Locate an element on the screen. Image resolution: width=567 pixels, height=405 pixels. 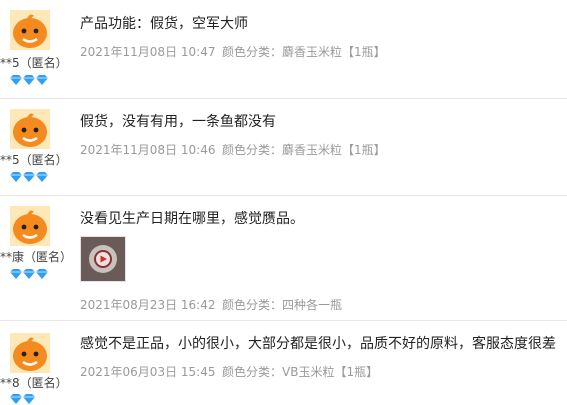
review-content: 假货，没有有用，一条鱼都没有 is located at coordinates (178, 122).